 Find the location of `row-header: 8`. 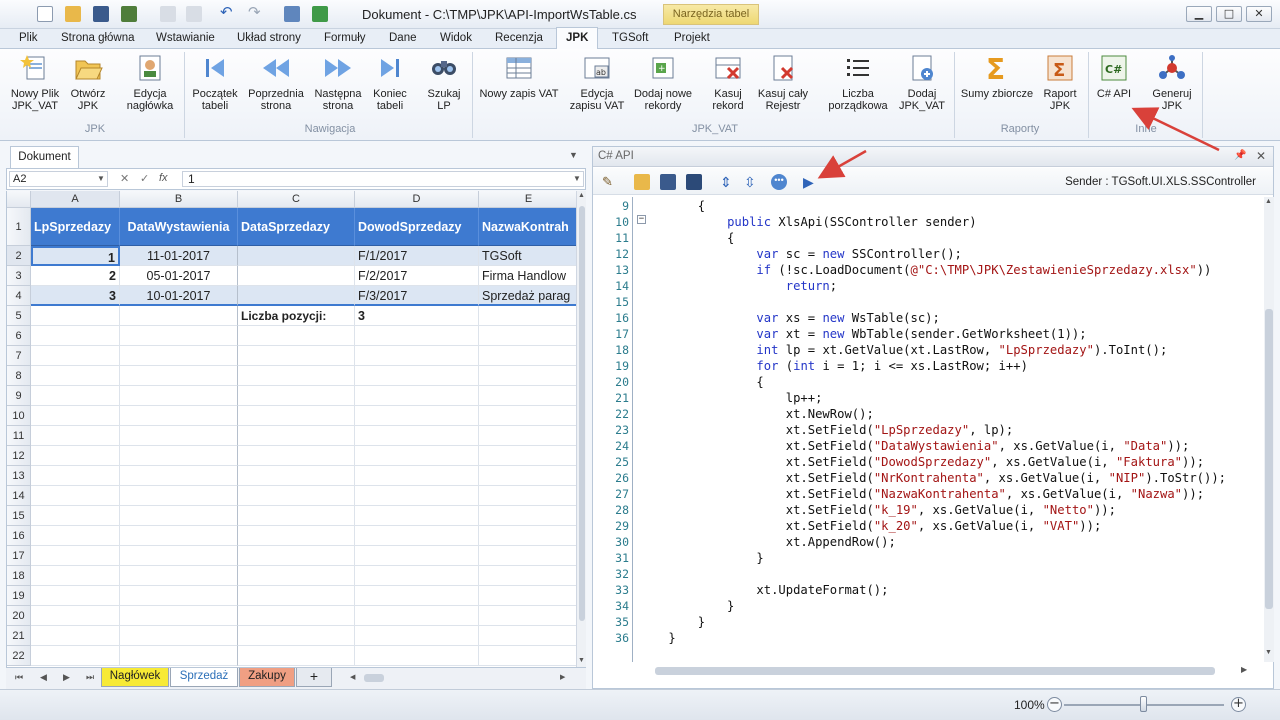

row-header: 8 is located at coordinates (19, 376).